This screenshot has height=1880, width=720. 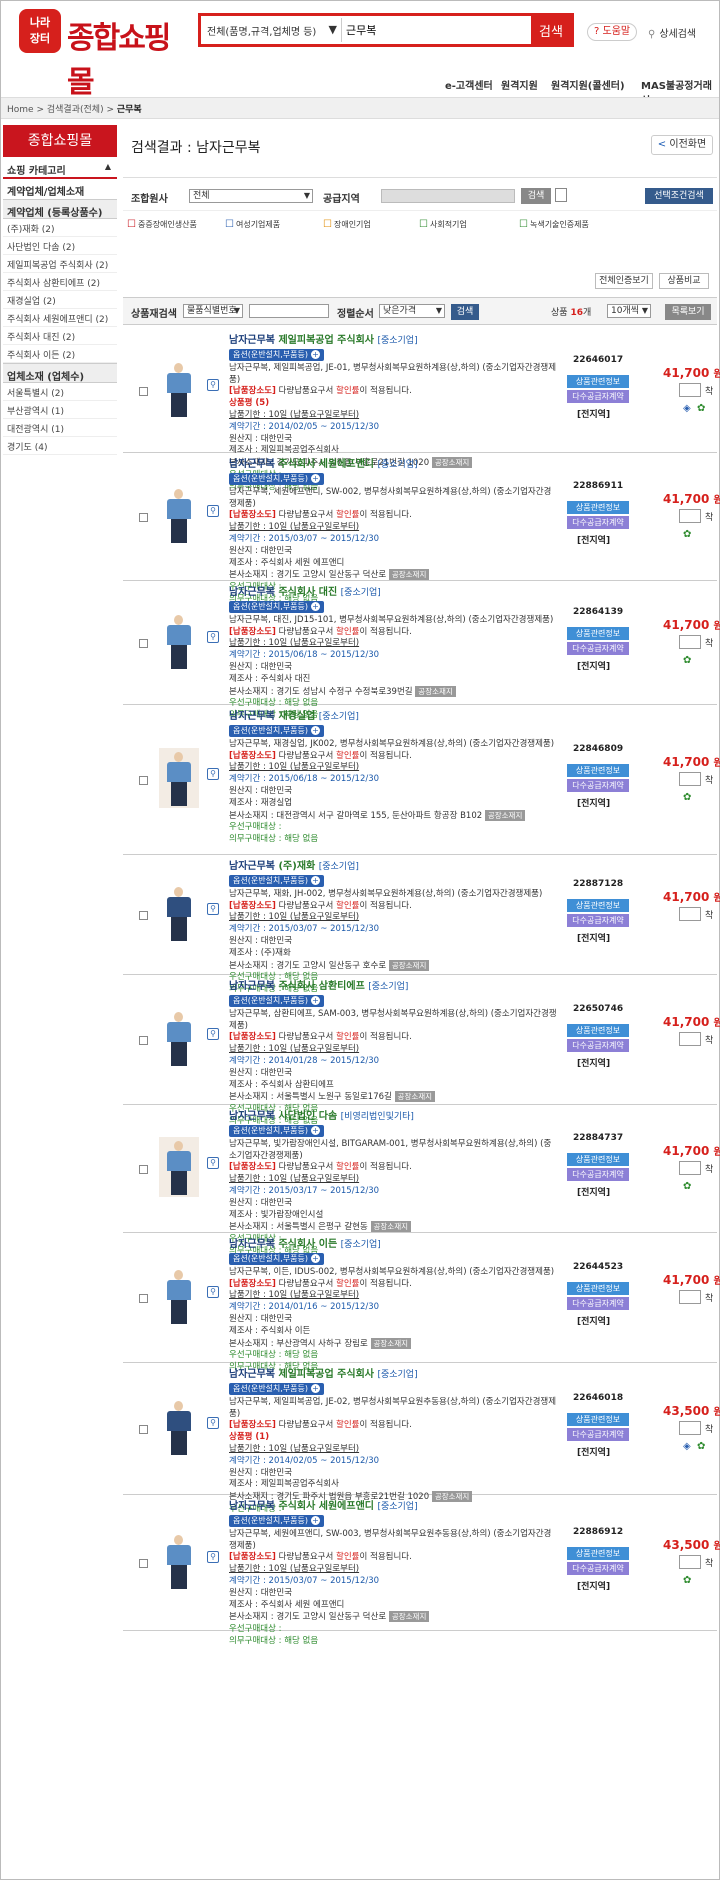 What do you see at coordinates (96, 54) in the screenshot?
I see `site-logo: 나라 장터 종합쇼핑몰` at bounding box center [96, 54].